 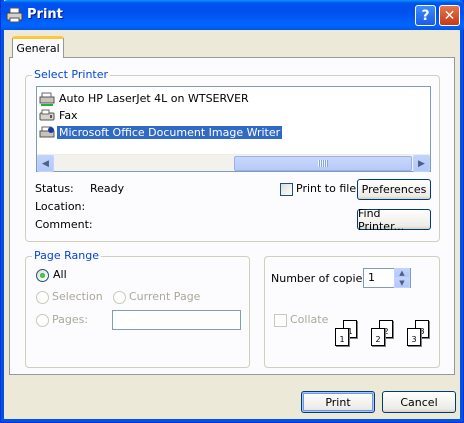 What do you see at coordinates (414, 337) in the screenshot?
I see `collate-page-front: 3` at bounding box center [414, 337].